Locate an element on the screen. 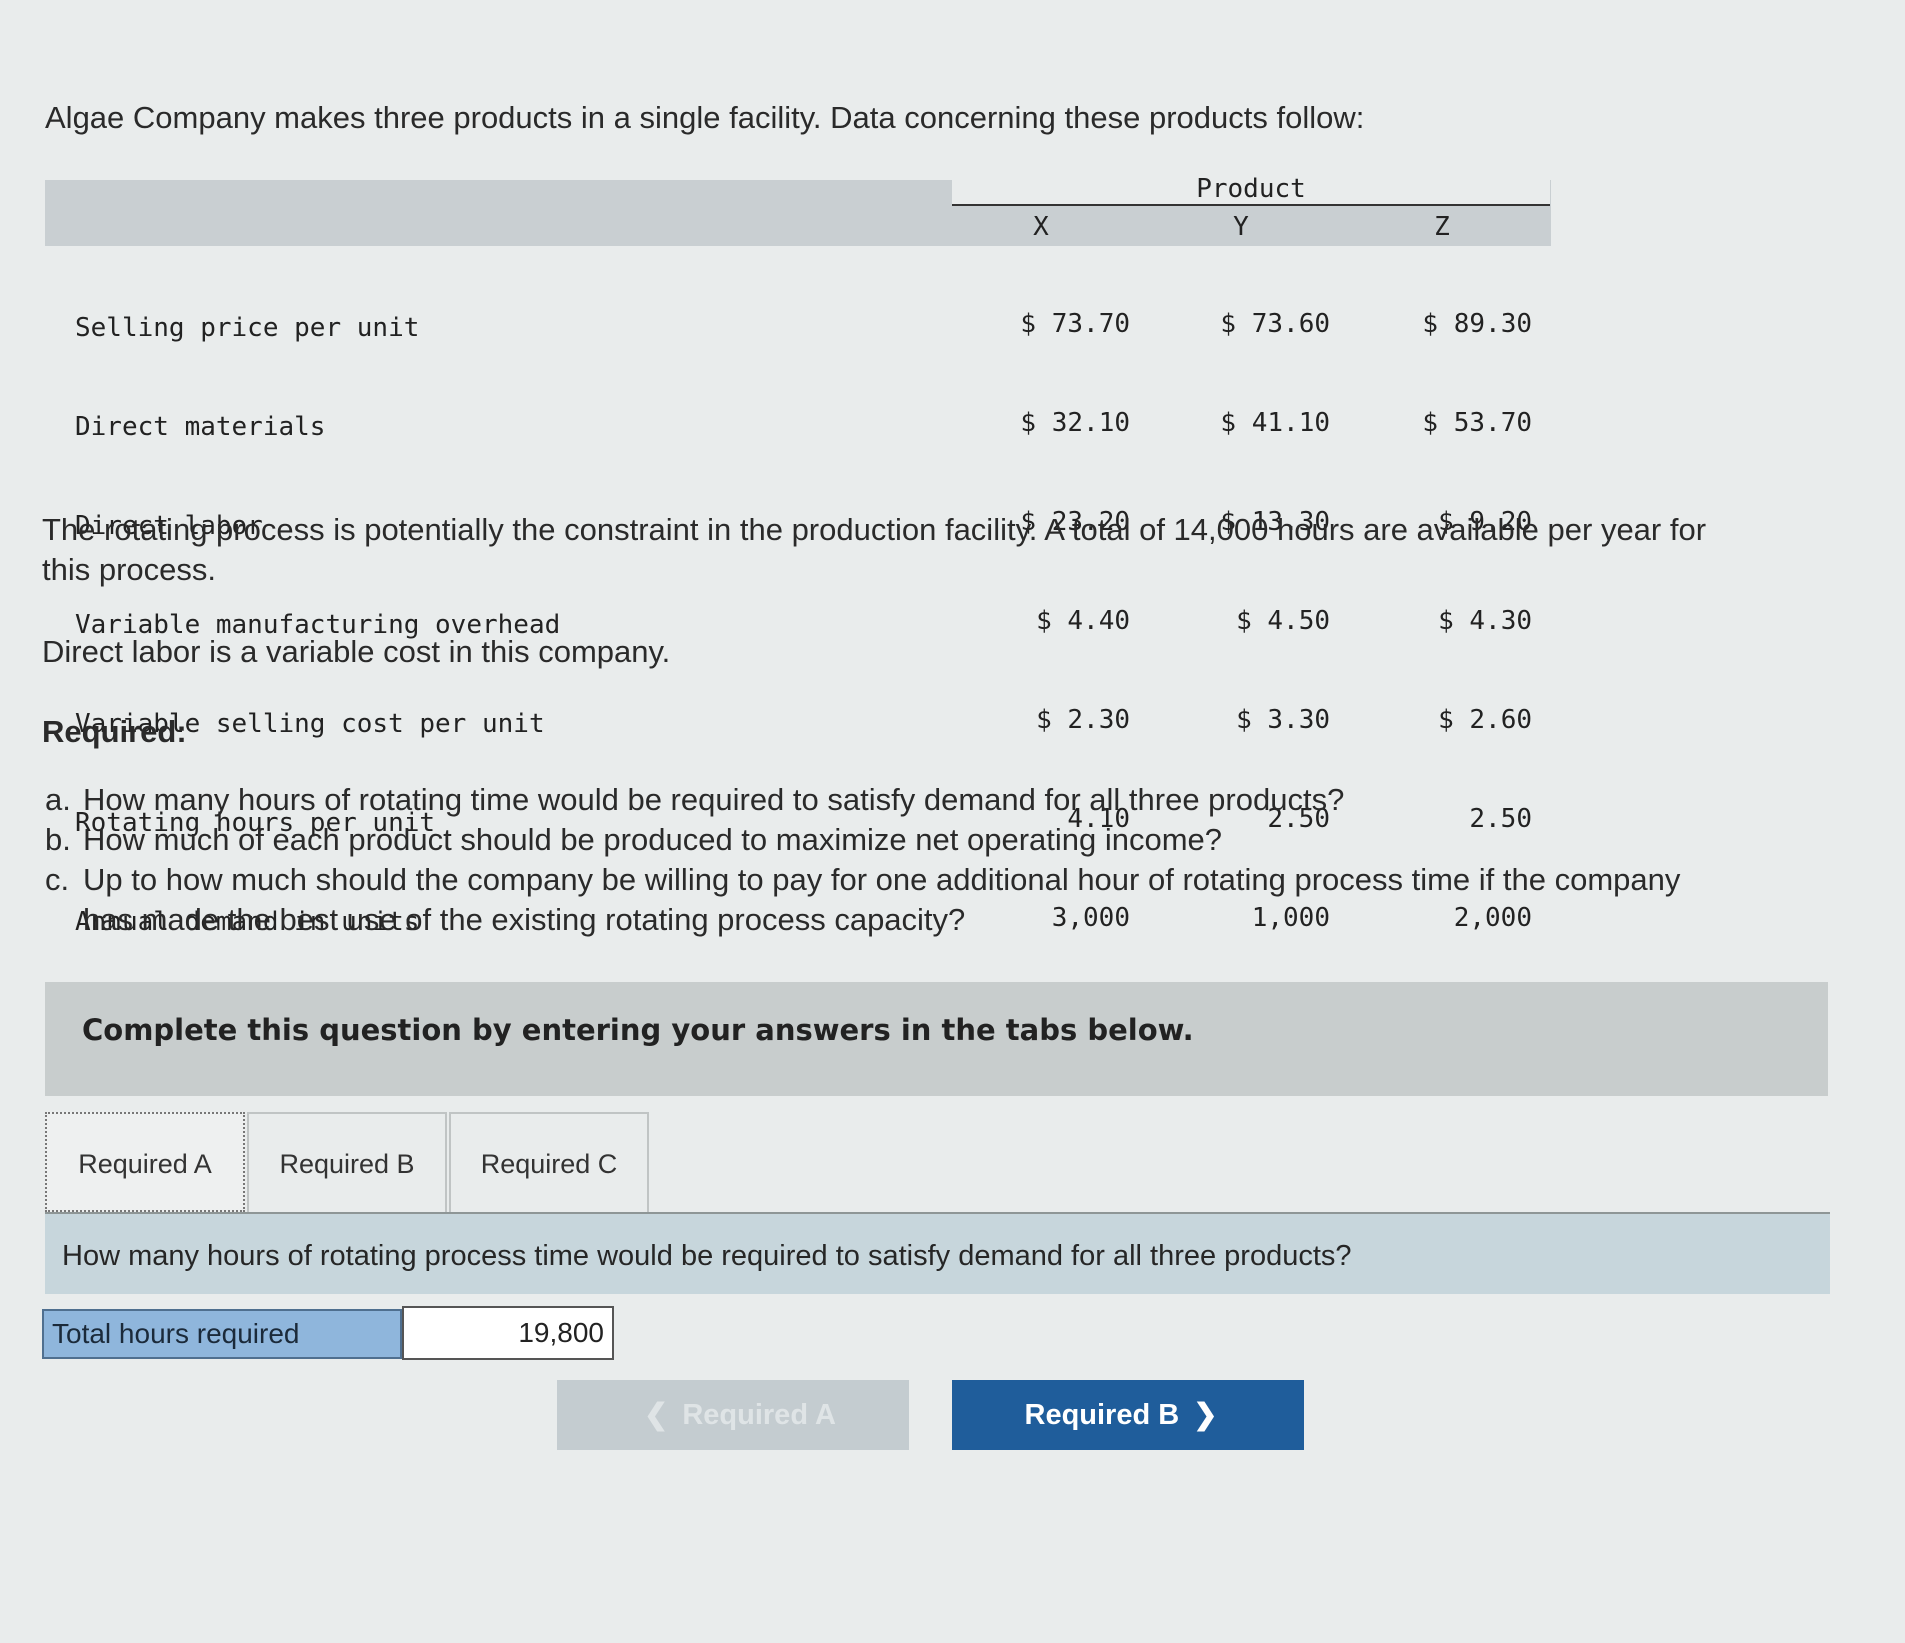 The width and height of the screenshot is (1905, 1643). product-header-rule is located at coordinates (1251, 205).